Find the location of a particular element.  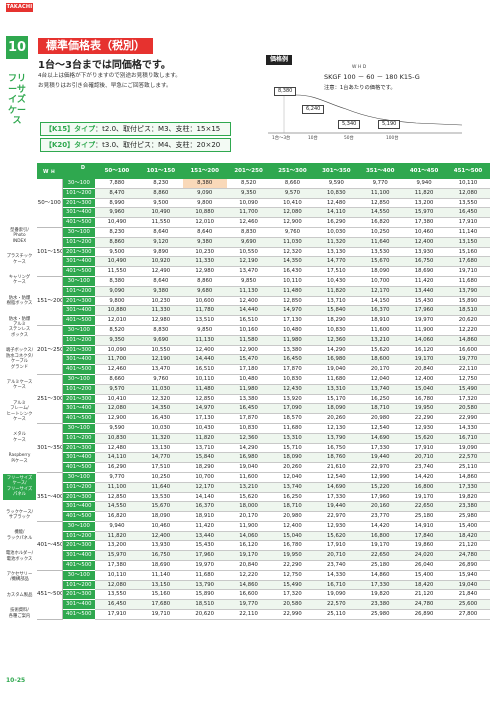

price-cell: 15,940 is located at coordinates (468, 575).